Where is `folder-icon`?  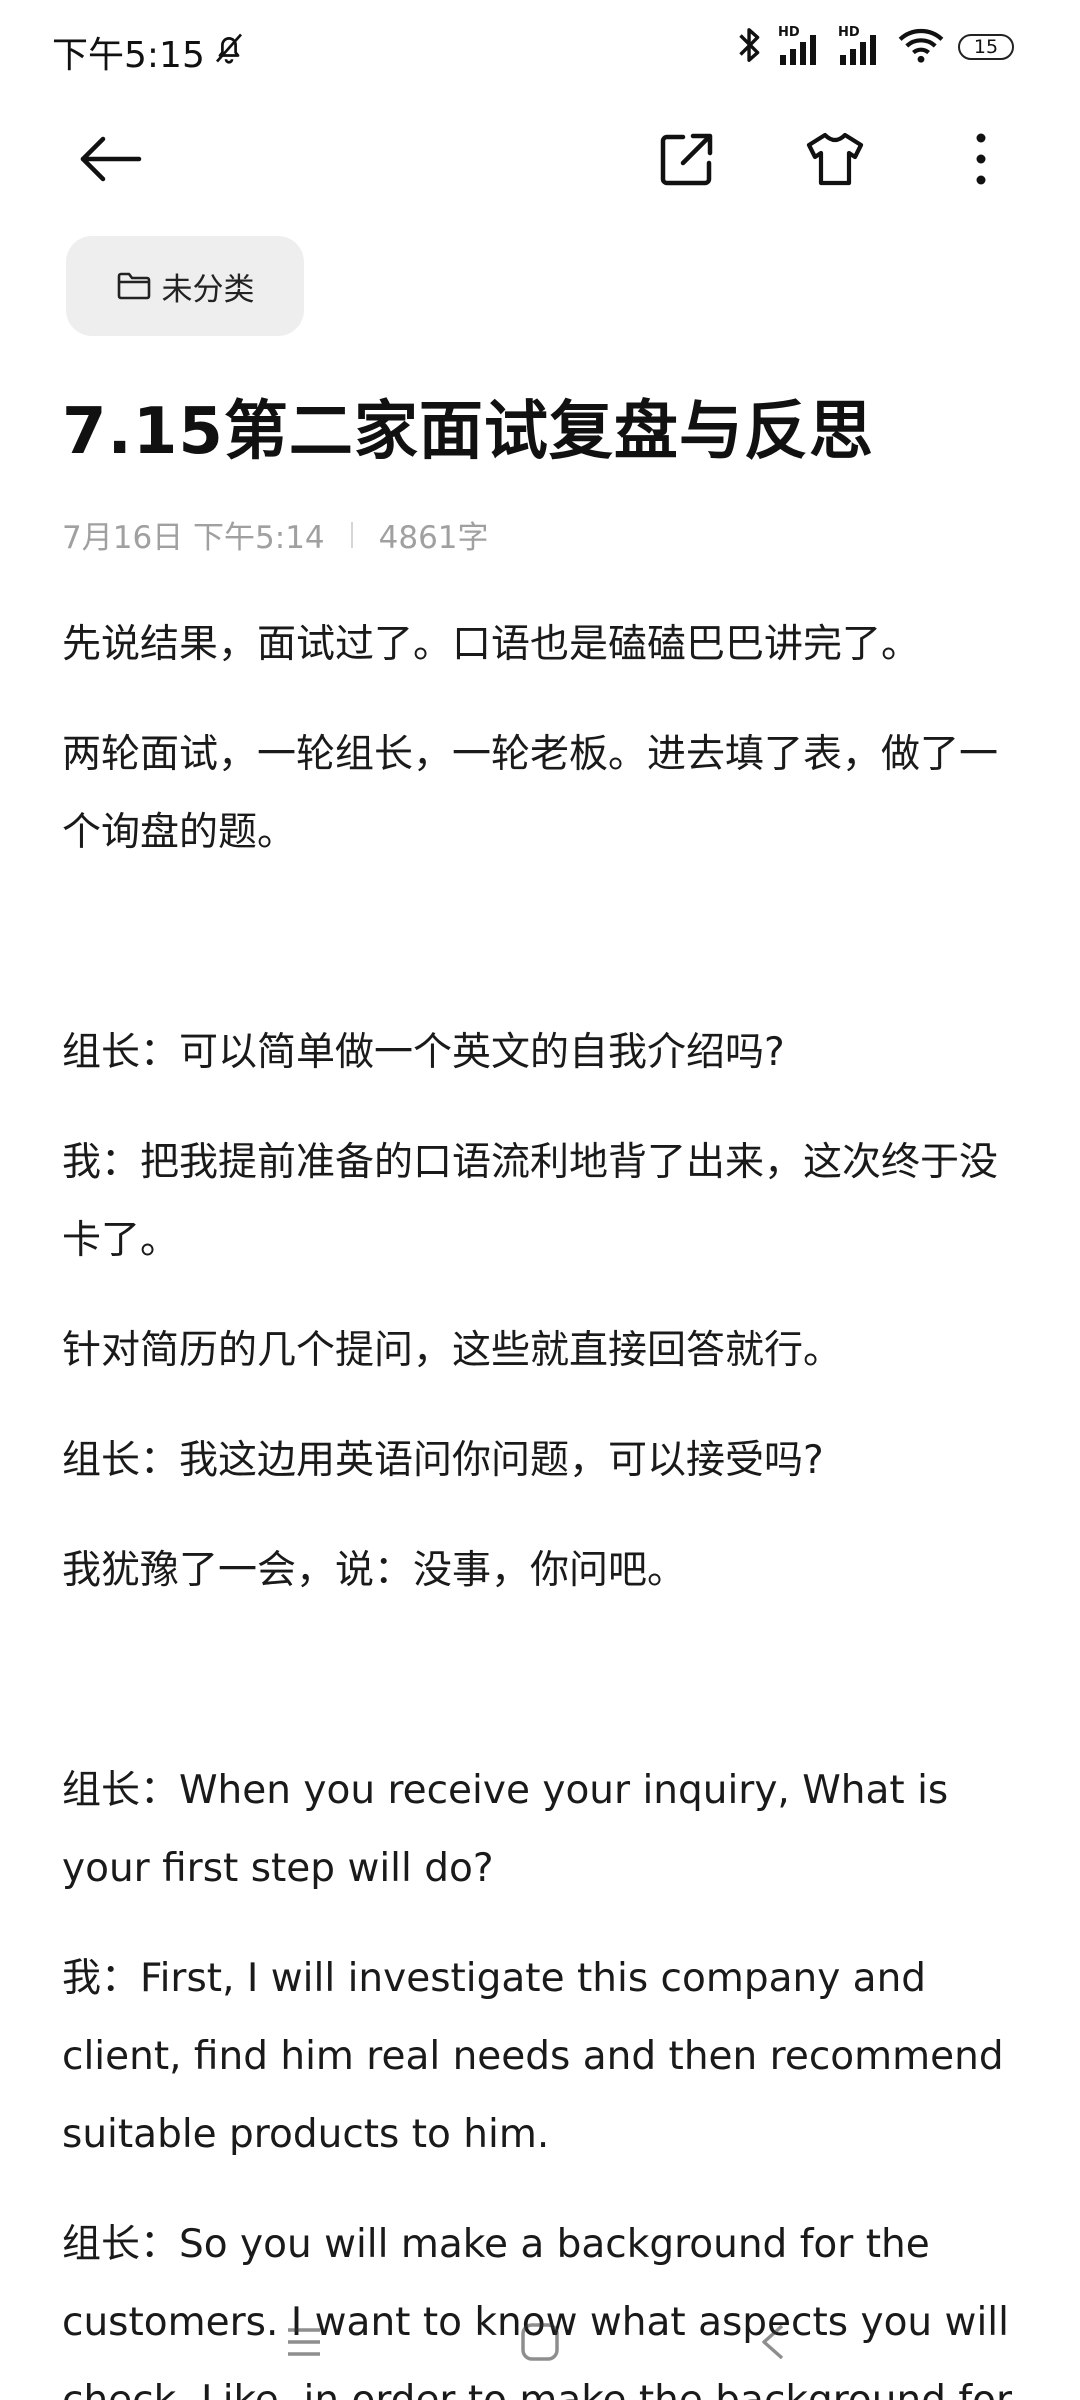 folder-icon is located at coordinates (133, 286).